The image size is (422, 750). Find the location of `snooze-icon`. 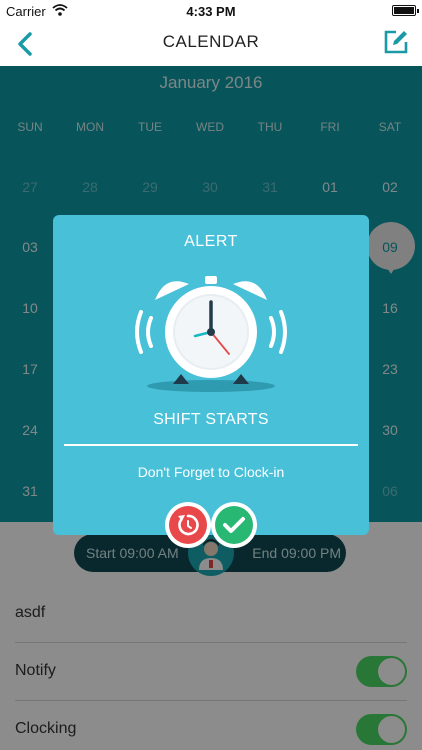

snooze-icon is located at coordinates (188, 525).